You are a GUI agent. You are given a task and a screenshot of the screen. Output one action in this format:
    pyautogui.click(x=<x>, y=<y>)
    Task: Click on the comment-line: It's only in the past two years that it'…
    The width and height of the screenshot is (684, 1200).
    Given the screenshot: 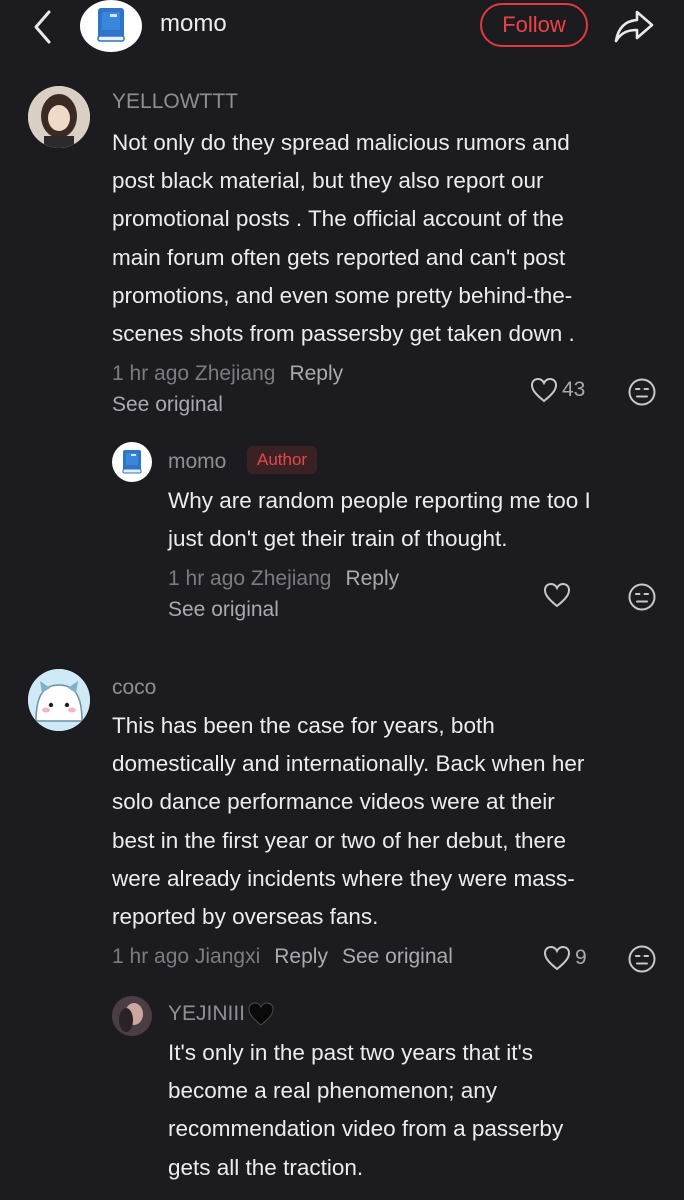 What is the action you would take?
    pyautogui.click(x=351, y=1052)
    